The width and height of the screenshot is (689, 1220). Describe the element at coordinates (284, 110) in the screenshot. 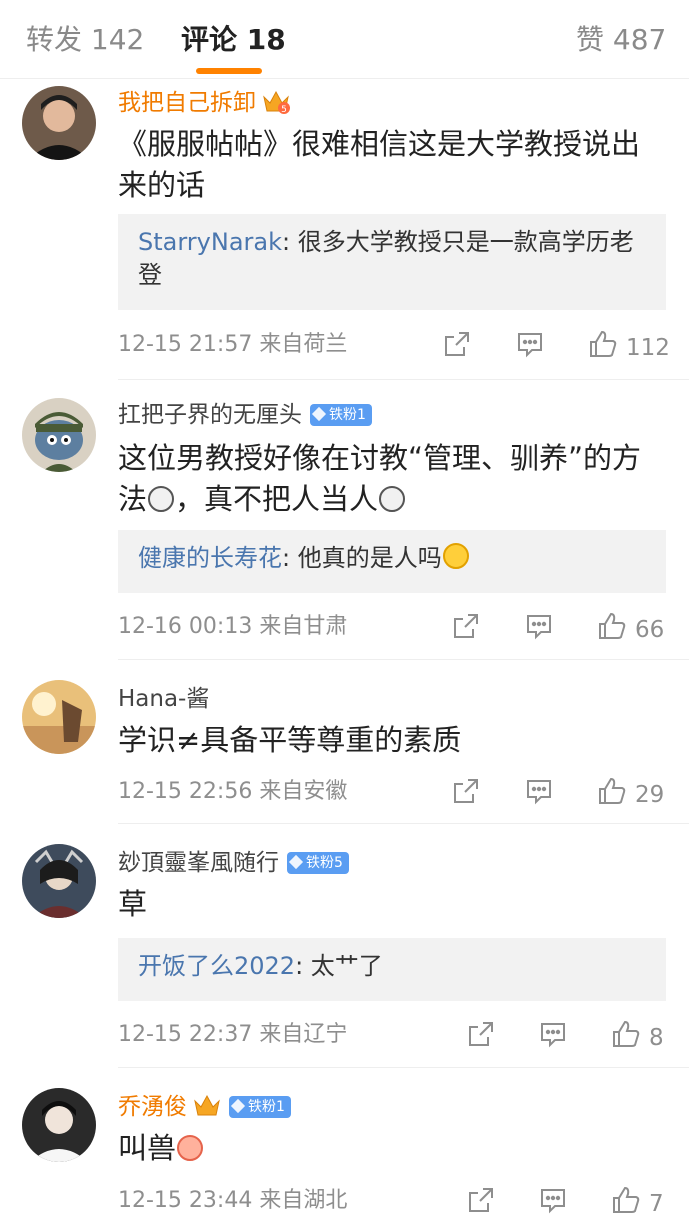

I see `crown-level: 5` at that location.